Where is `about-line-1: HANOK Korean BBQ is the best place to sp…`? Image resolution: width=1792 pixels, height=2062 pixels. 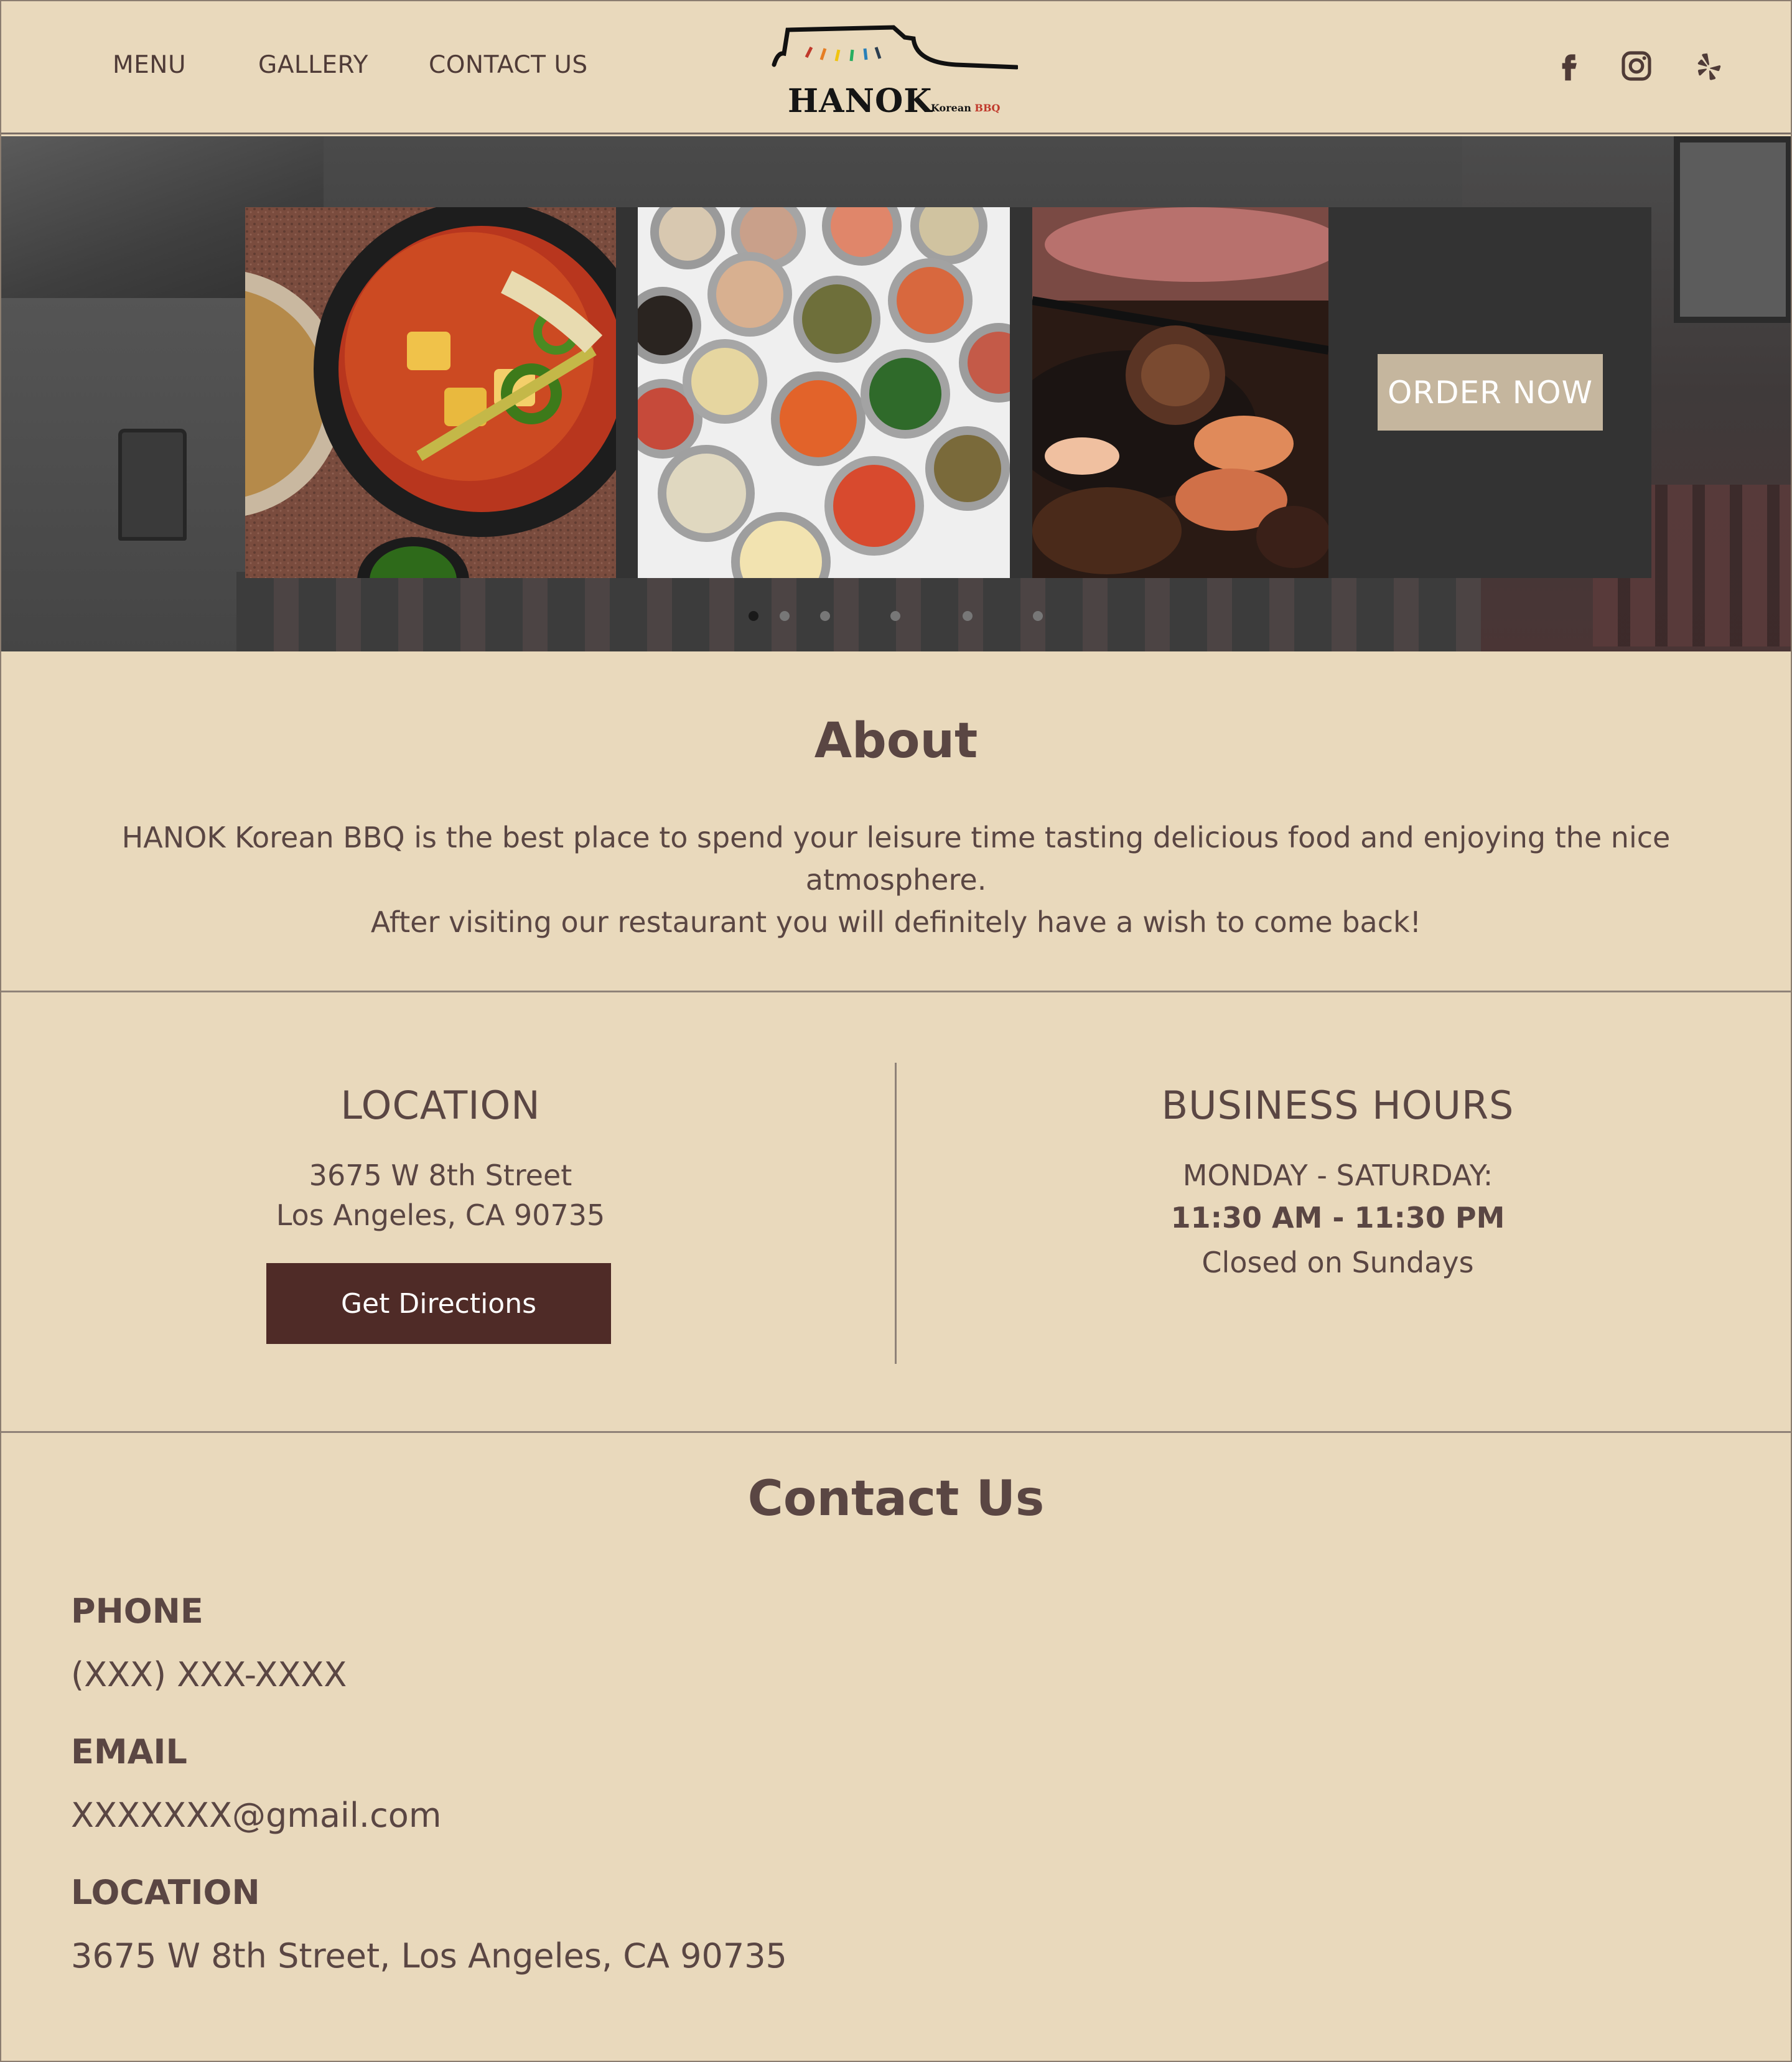
about-line-1: HANOK Korean BBQ is the best place to sp… is located at coordinates (896, 859).